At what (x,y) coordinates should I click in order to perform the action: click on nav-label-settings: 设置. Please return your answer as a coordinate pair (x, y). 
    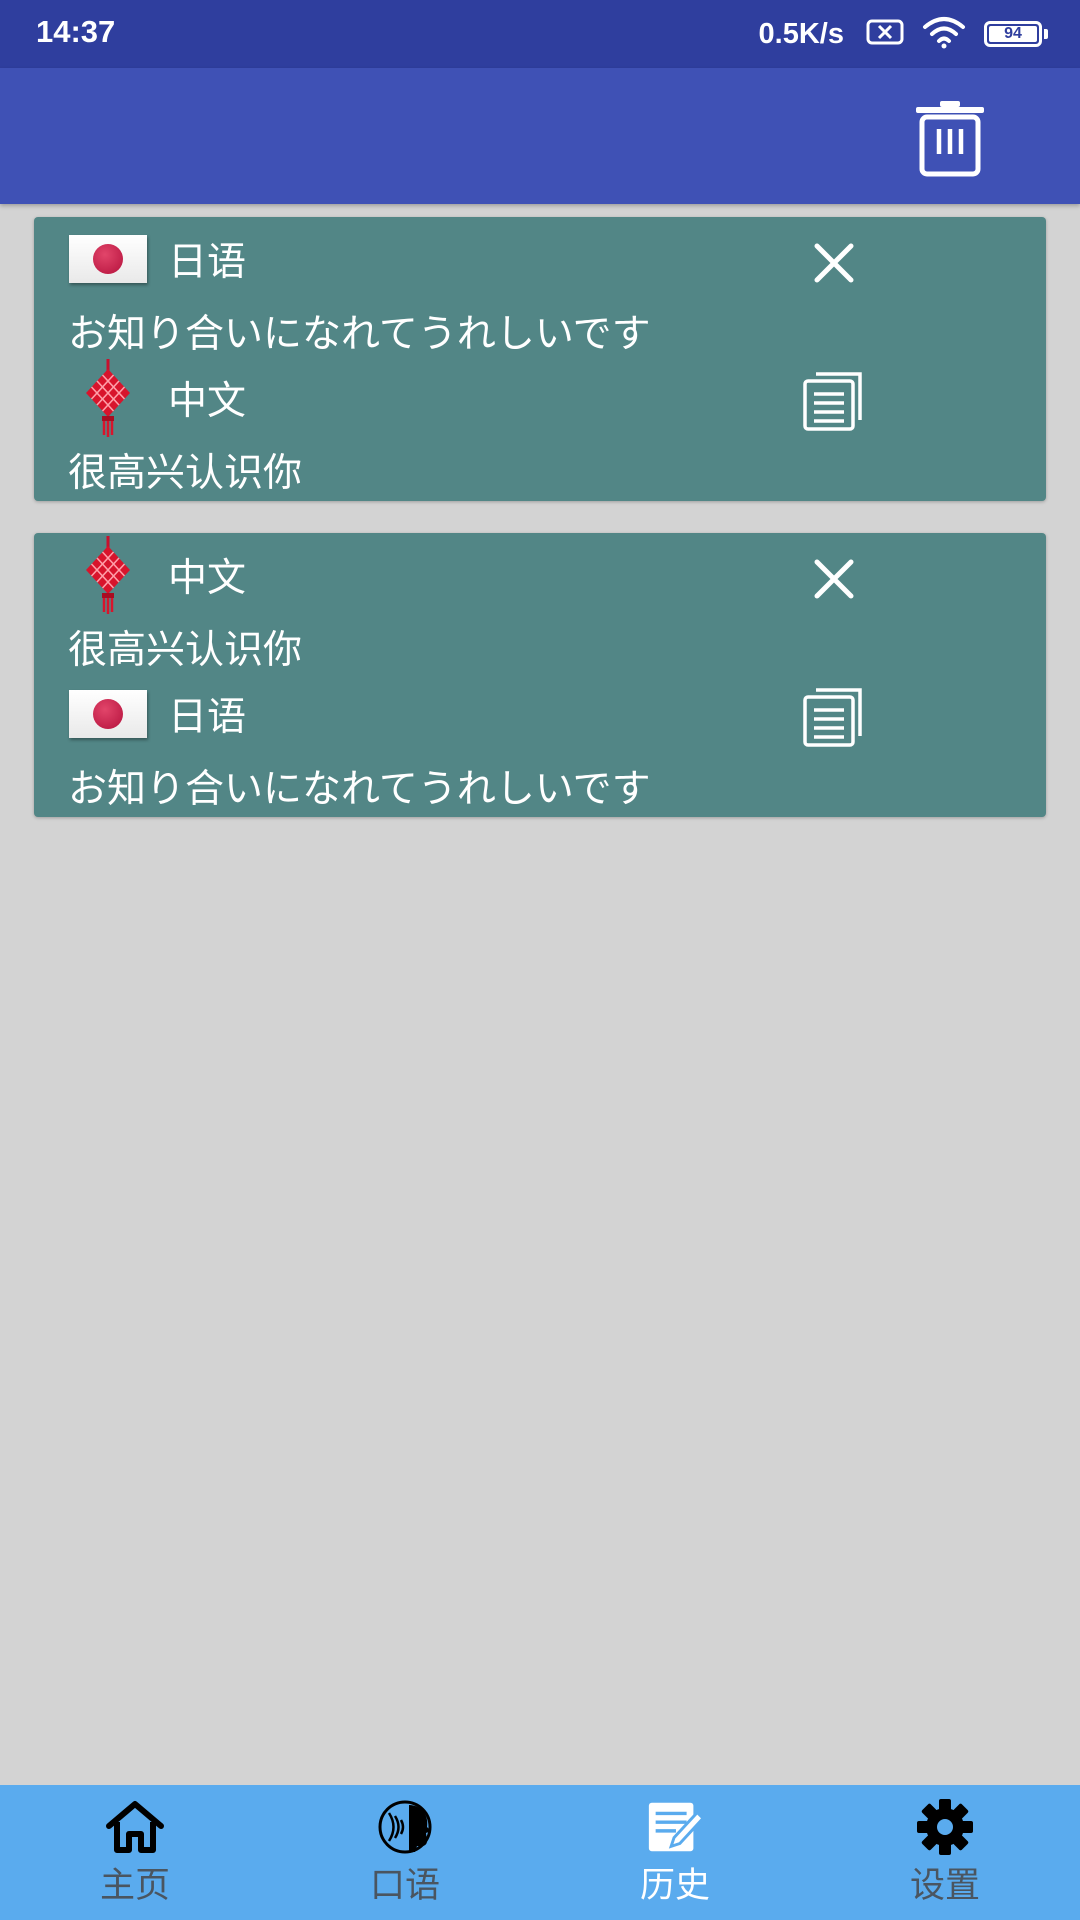
    Looking at the image, I should click on (944, 1886).